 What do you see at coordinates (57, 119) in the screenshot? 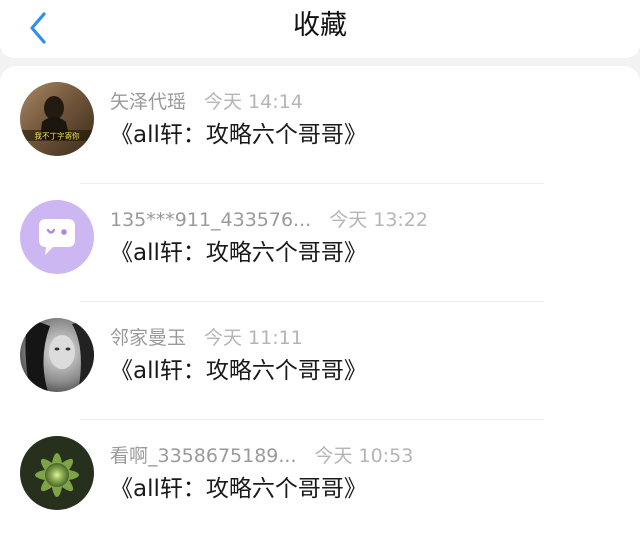
I see `avatar: 我不丁字寄你` at bounding box center [57, 119].